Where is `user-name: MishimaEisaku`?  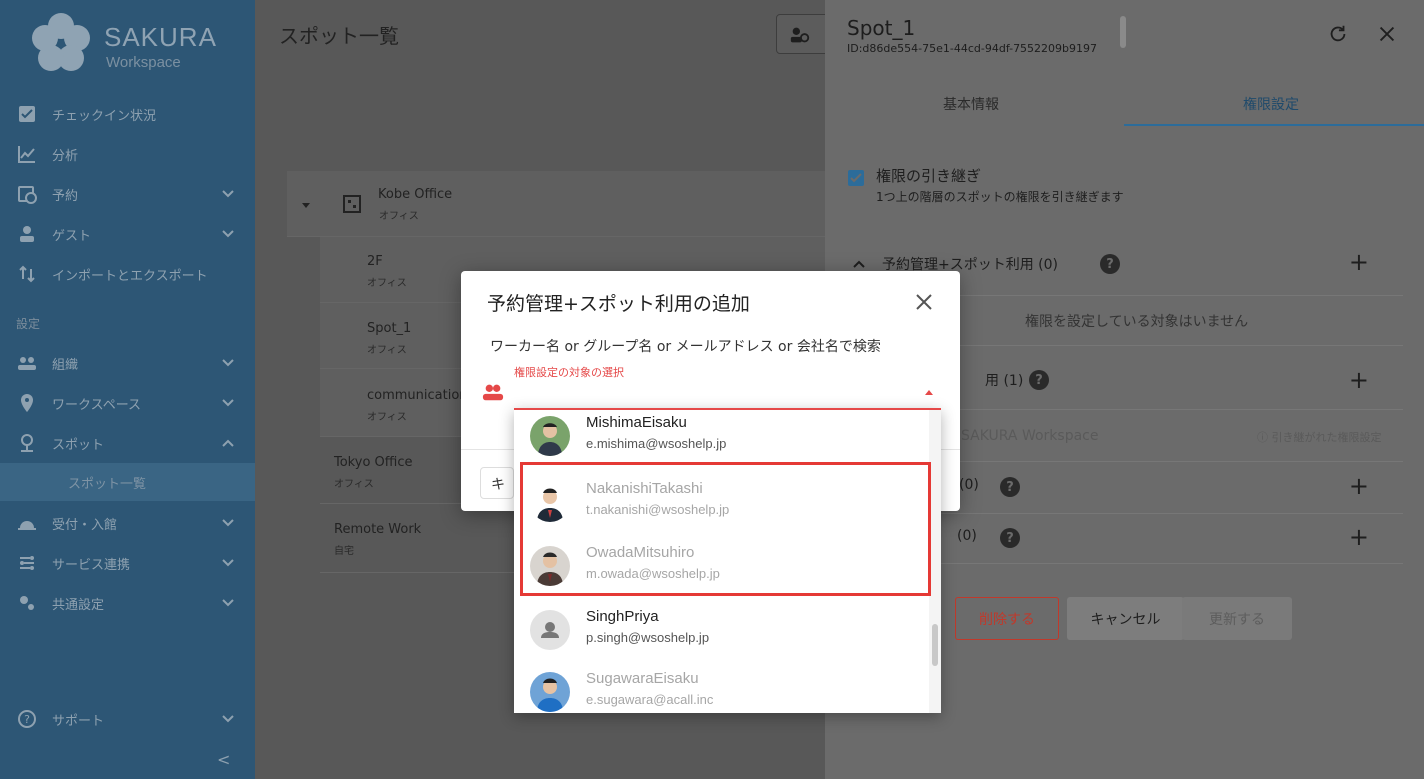 user-name: MishimaEisaku is located at coordinates (636, 422).